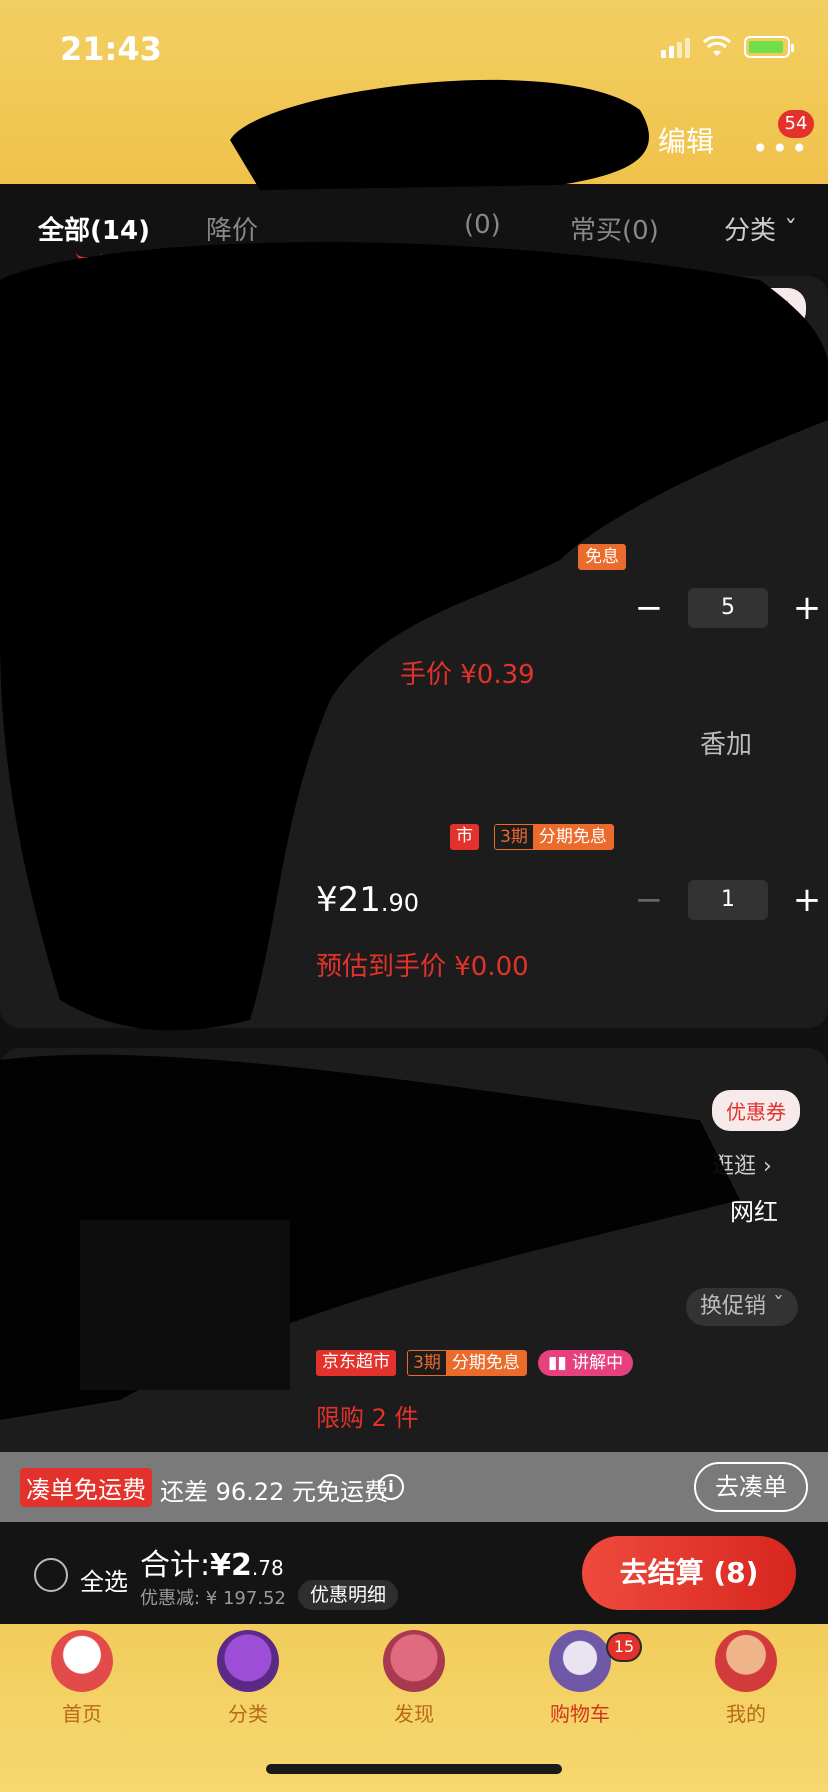 This screenshot has width=828, height=1792. What do you see at coordinates (689, 1573) in the screenshot?
I see `checkout-button: 去结算 (8)` at bounding box center [689, 1573].